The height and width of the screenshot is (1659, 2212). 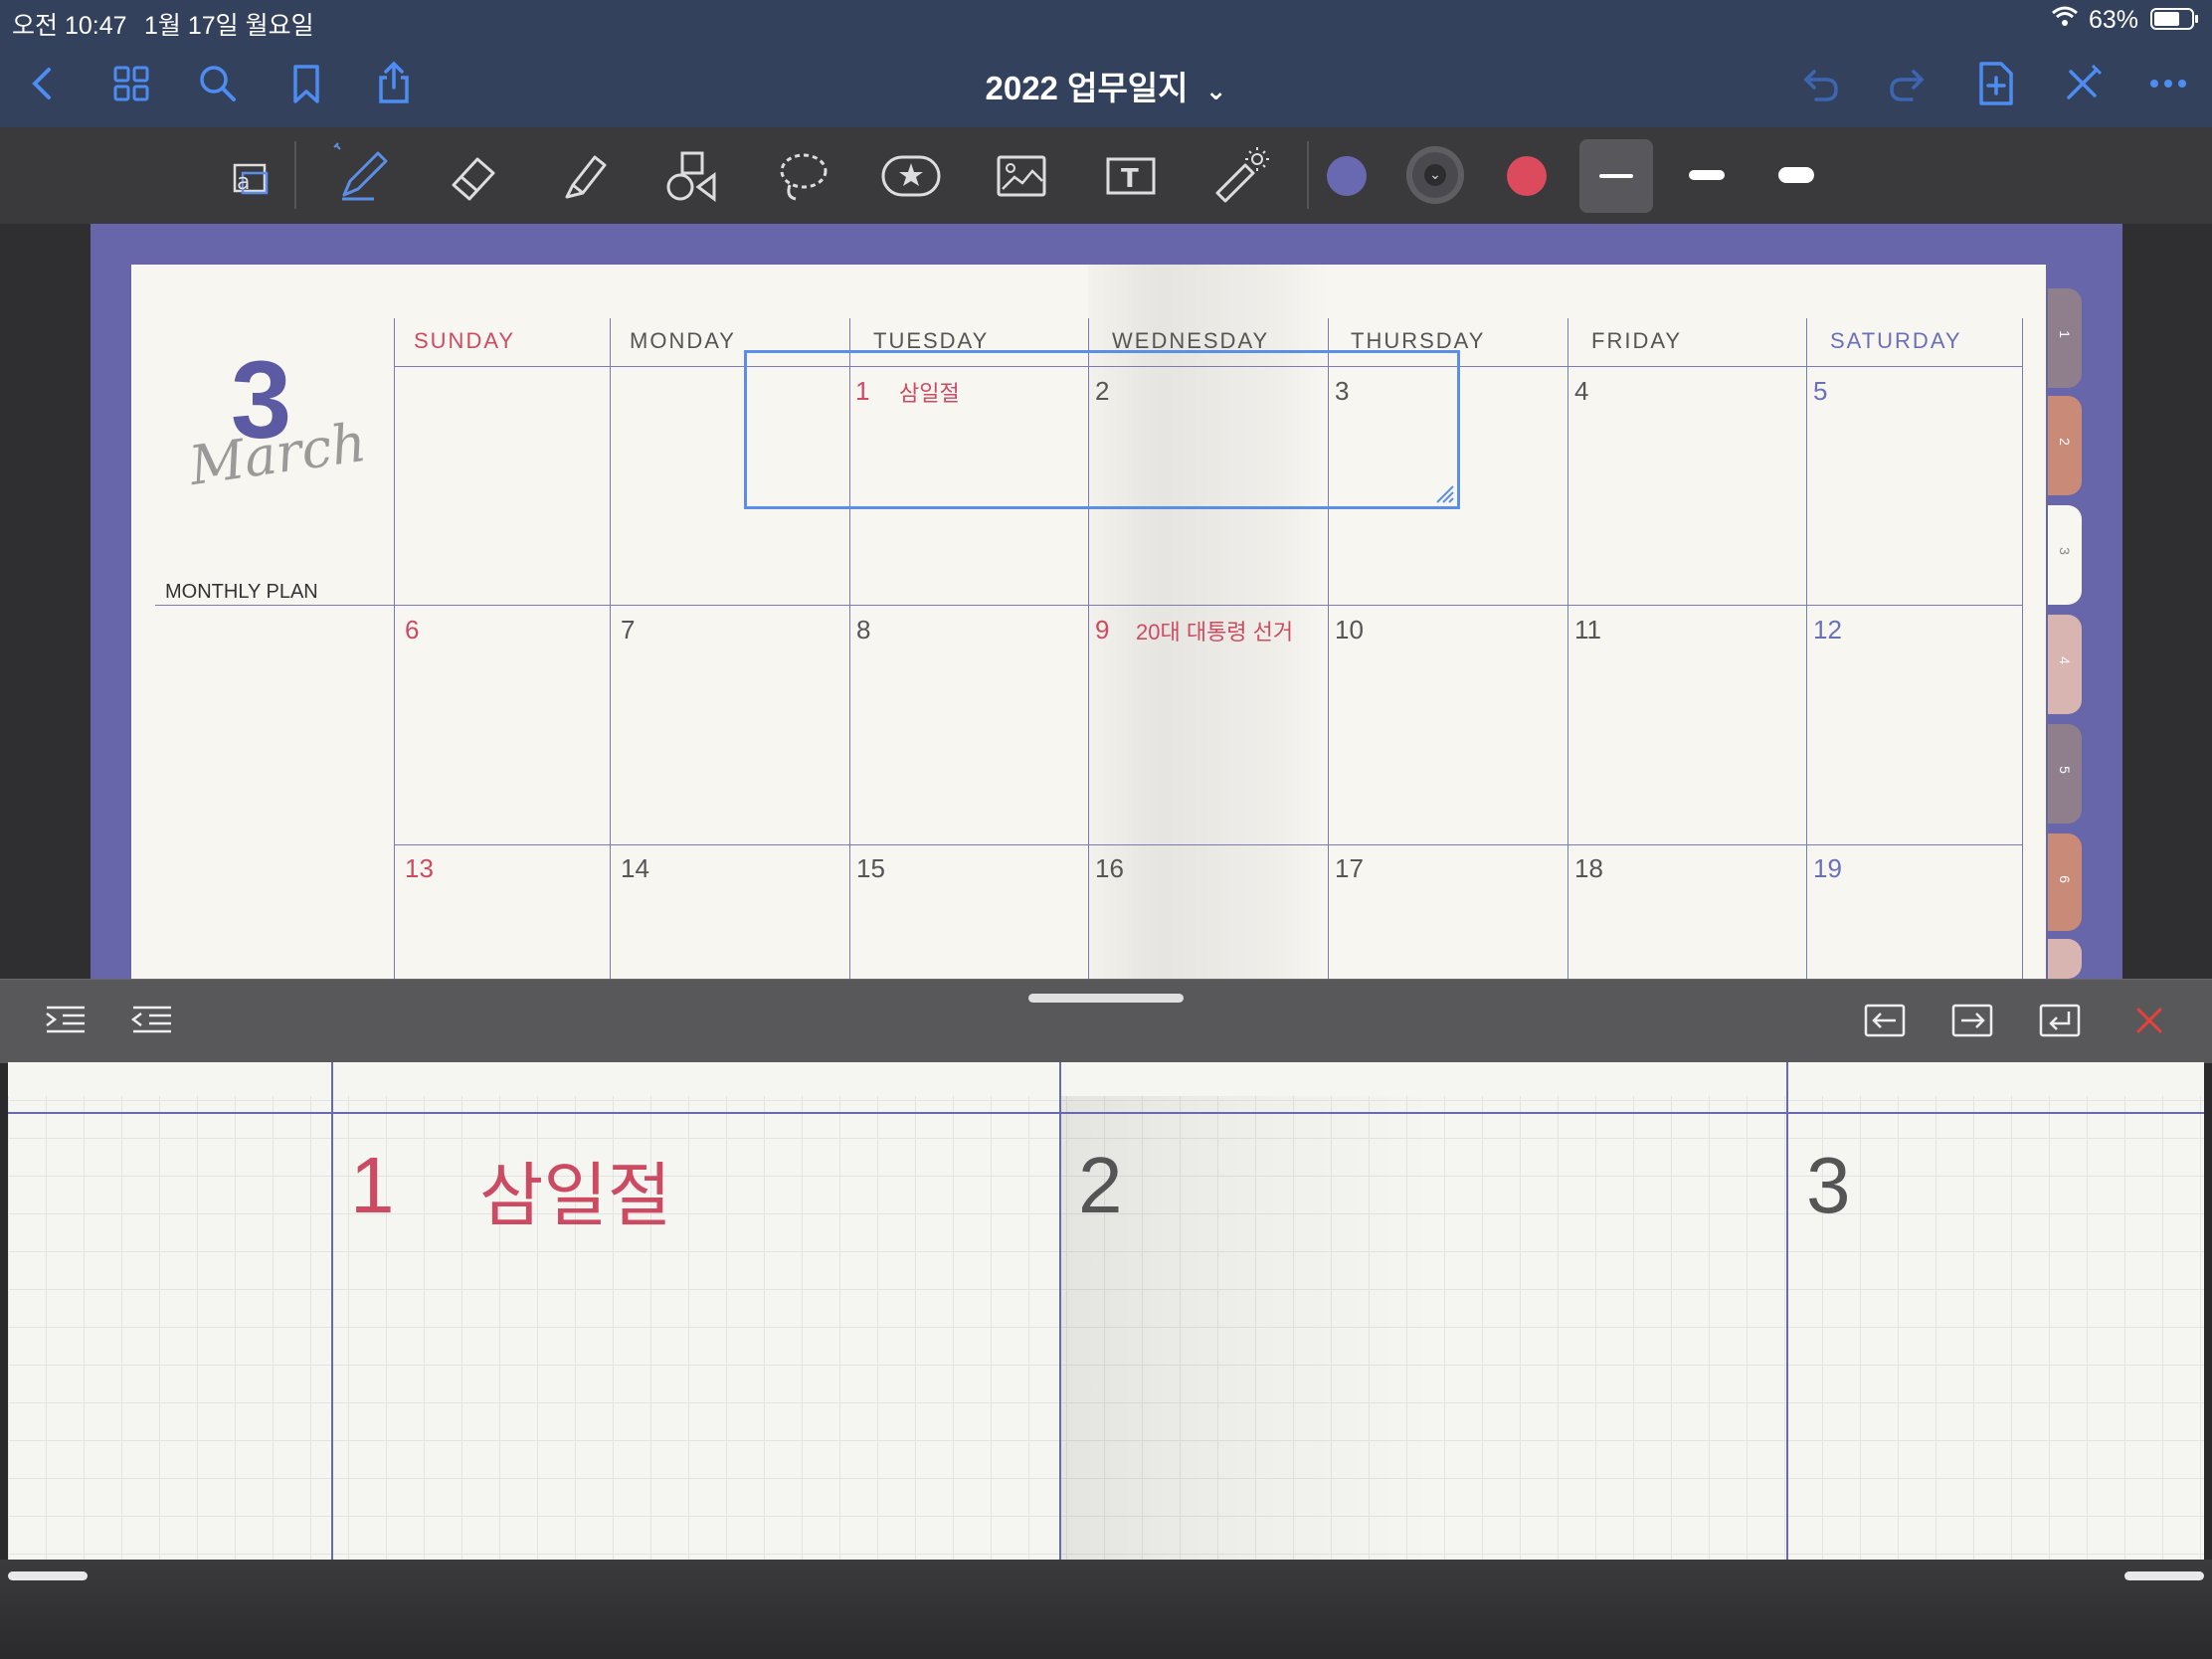 I want to click on svg-text: a, so click(x=243, y=182).